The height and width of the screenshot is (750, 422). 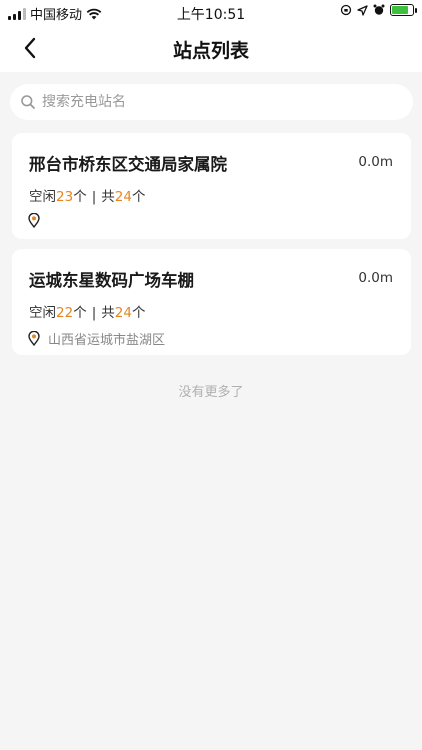 What do you see at coordinates (111, 280) in the screenshot?
I see `station-name: 运城东星数码广场车棚` at bounding box center [111, 280].